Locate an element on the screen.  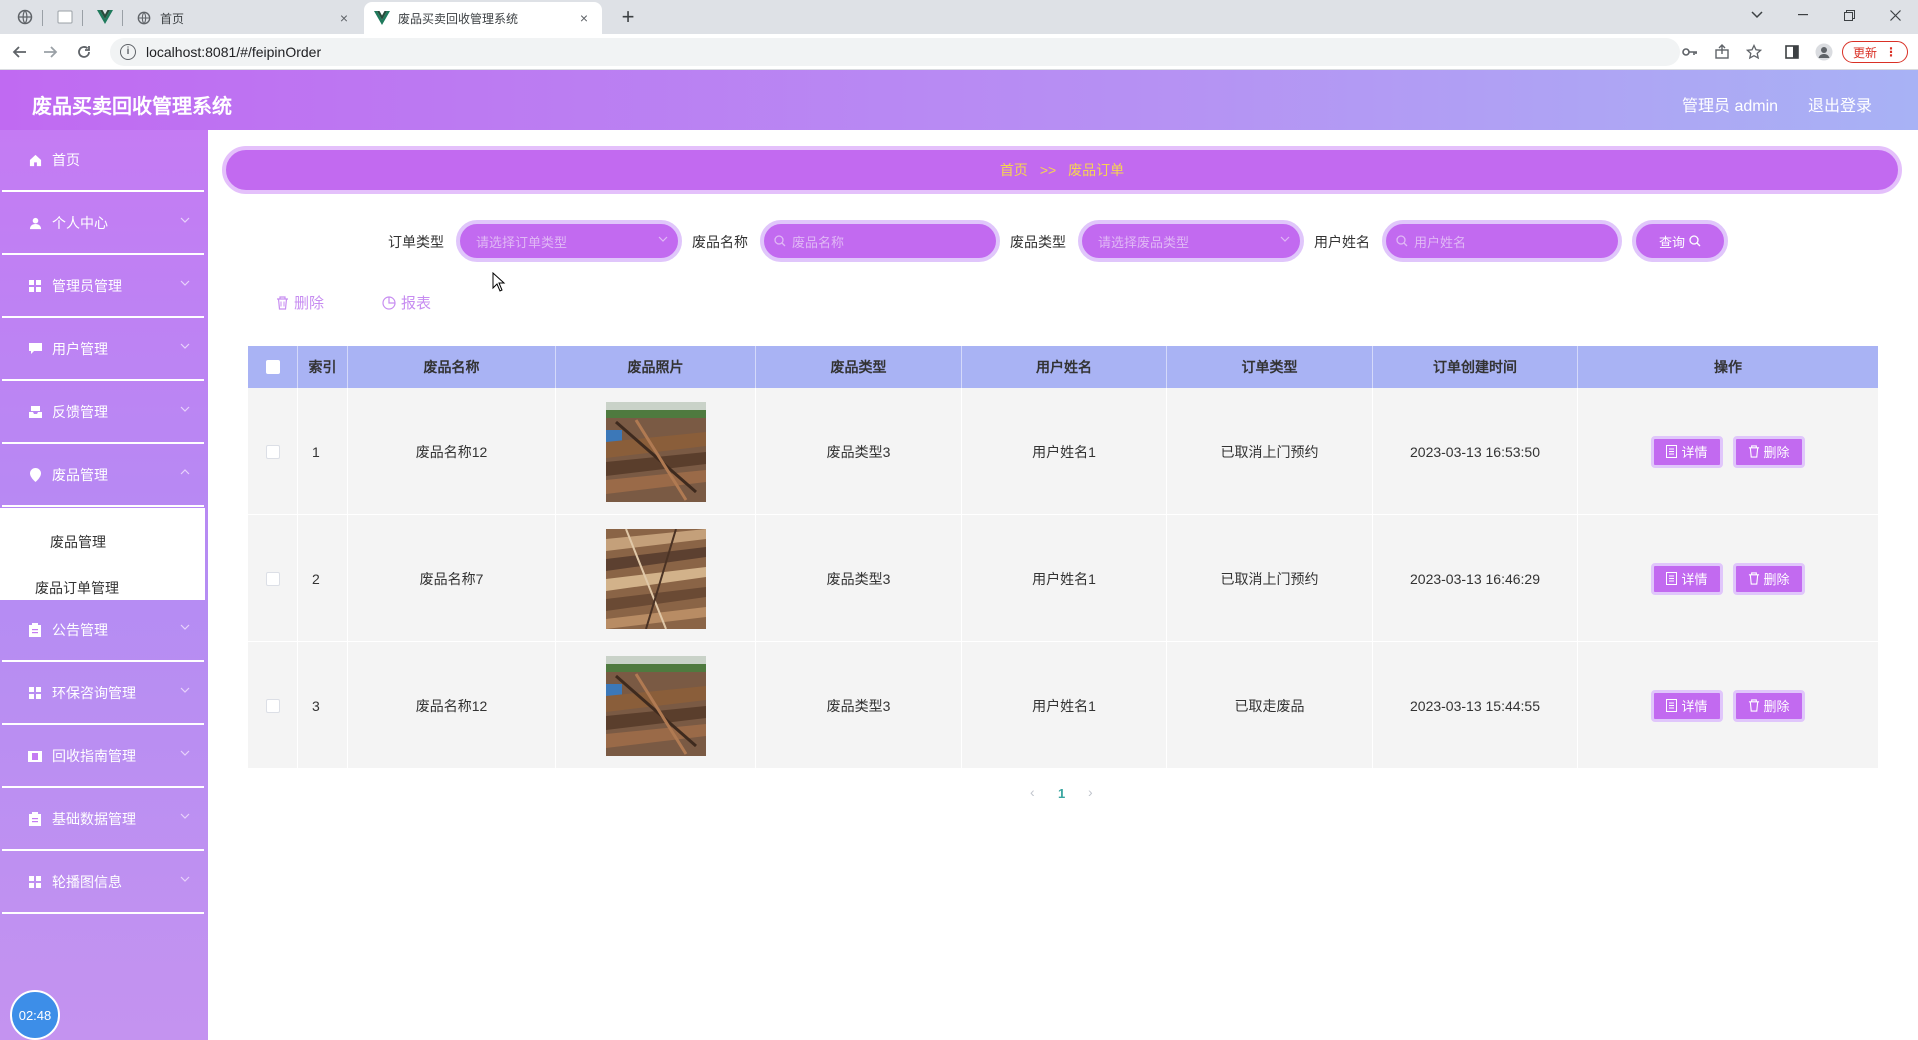
sidebar-item-waste: 废品管理 is located at coordinates (103, 476).